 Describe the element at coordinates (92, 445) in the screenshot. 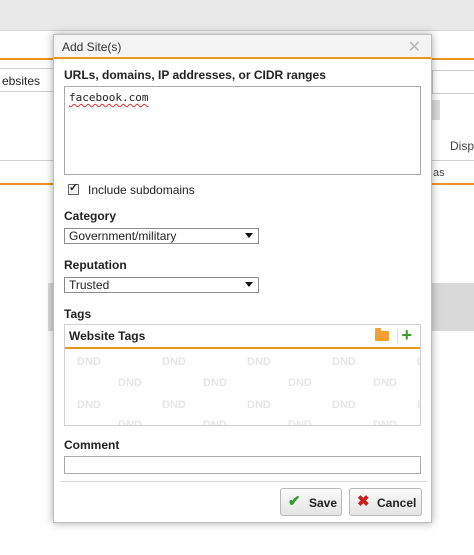

I see `comment-label: Comment` at that location.